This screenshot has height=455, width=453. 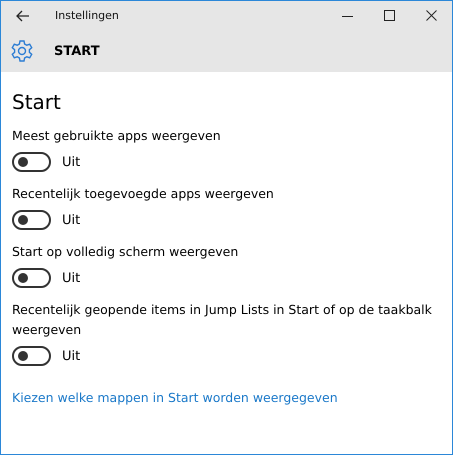 What do you see at coordinates (23, 16) in the screenshot?
I see `back-arrow-icon` at bounding box center [23, 16].